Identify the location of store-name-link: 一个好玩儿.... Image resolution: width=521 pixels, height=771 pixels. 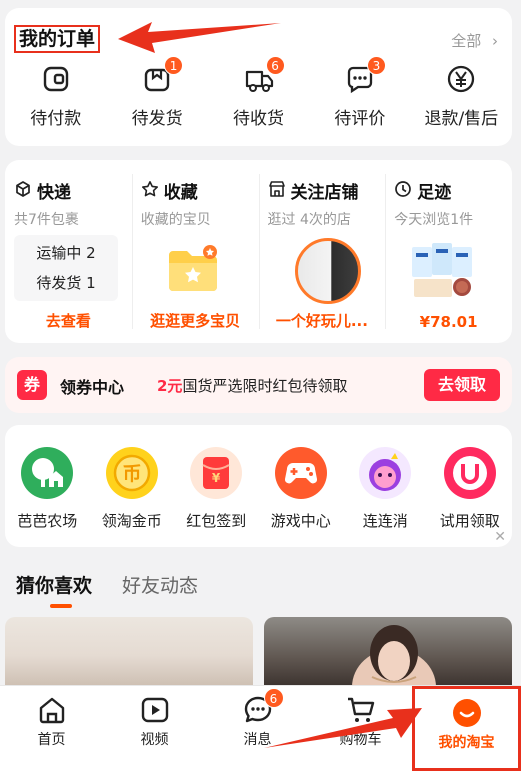
(322, 320).